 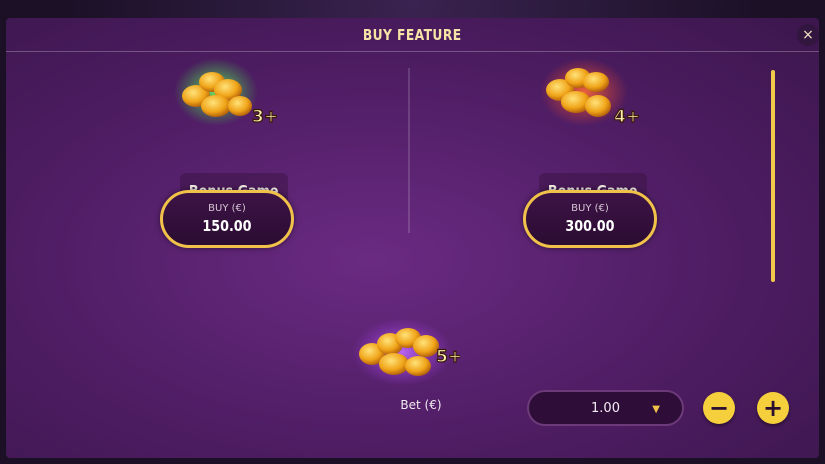 I want to click on buy-button-300: BUY (€) 300.00, so click(x=590, y=219).